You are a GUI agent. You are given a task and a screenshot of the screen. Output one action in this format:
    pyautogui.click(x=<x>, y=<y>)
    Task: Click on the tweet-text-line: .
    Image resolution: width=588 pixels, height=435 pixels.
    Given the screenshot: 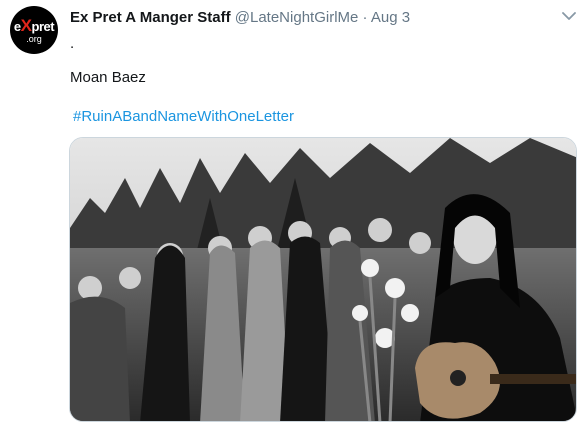 What is the action you would take?
    pyautogui.click(x=72, y=43)
    